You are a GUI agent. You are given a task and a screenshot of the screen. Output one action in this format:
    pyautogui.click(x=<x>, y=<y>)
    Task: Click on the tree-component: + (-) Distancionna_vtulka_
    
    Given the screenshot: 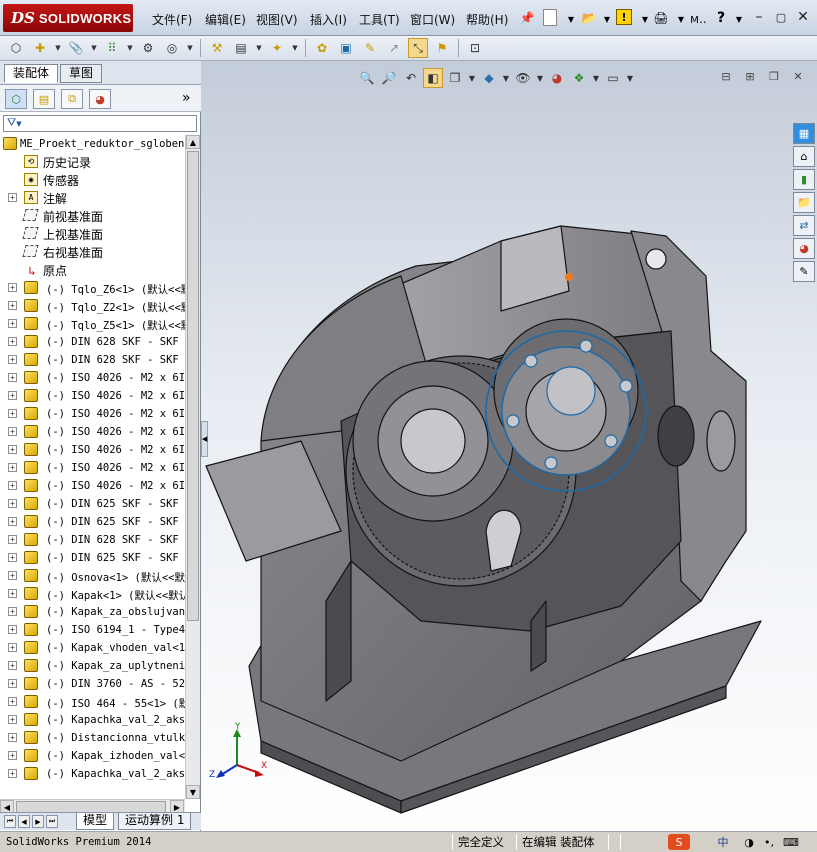 What is the action you would take?
    pyautogui.click(x=92, y=738)
    